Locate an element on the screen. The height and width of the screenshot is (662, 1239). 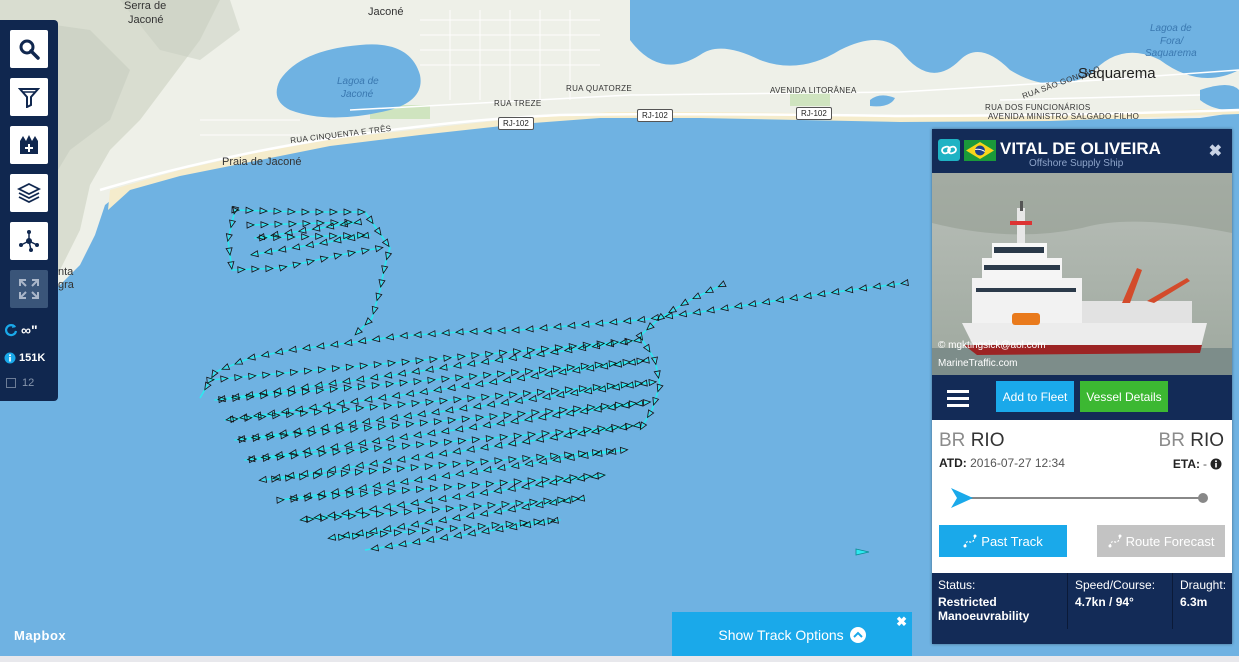
filter-icon is located at coordinates (29, 98).